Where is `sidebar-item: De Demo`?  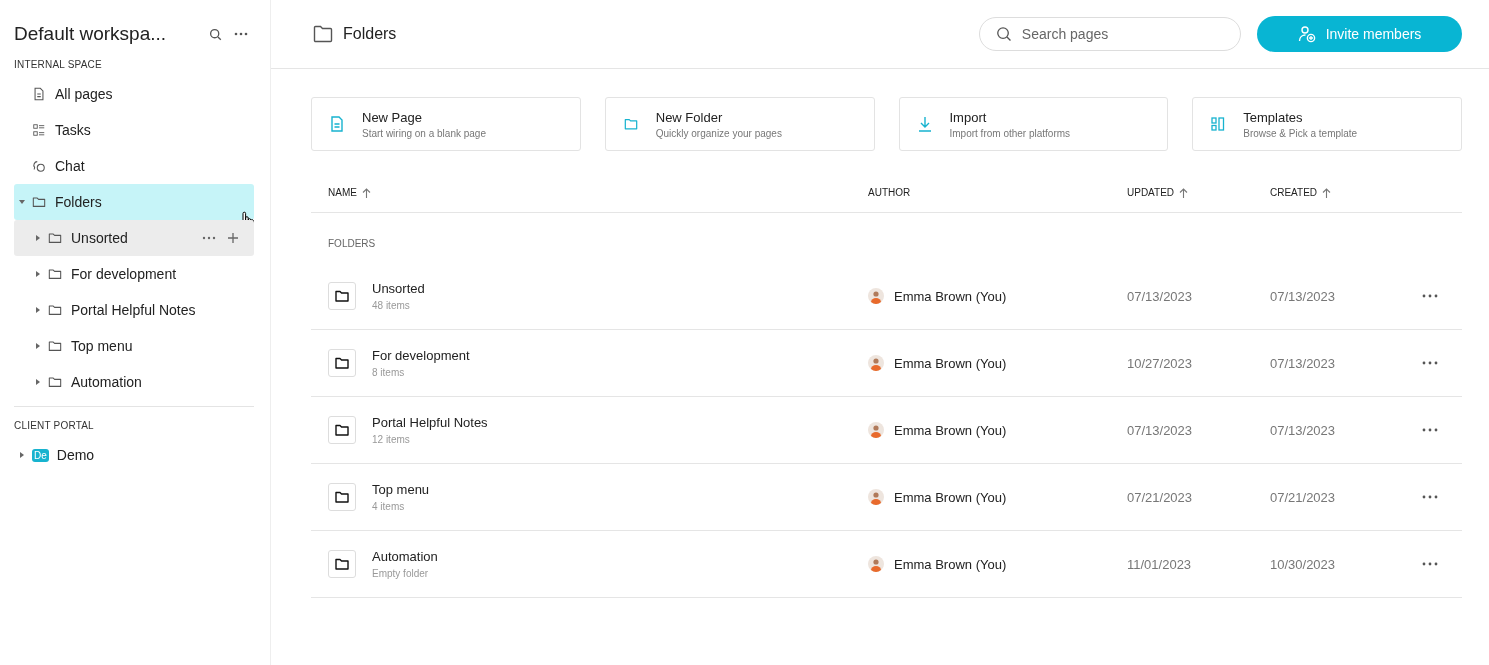
sidebar-item: De Demo is located at coordinates (134, 455).